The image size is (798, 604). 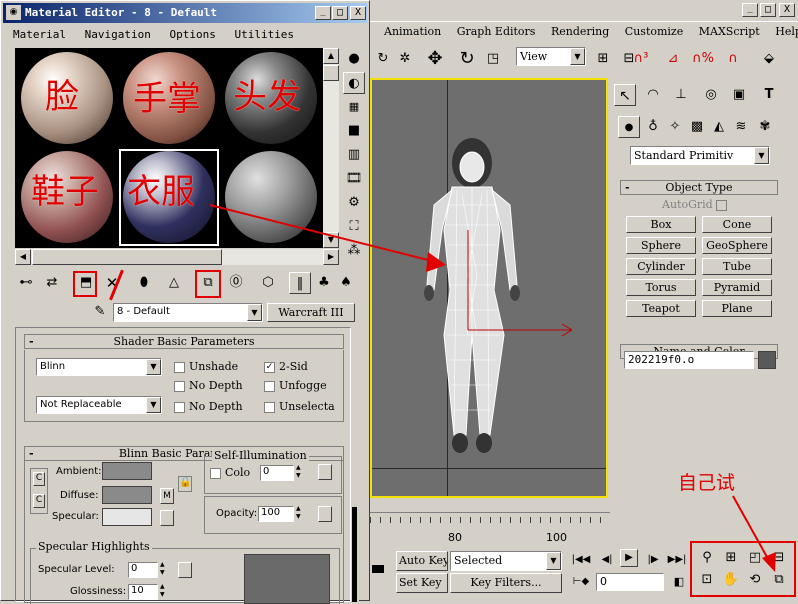 What do you see at coordinates (707, 483) in the screenshot?
I see `annotation-try-yourself: 自己试` at bounding box center [707, 483].